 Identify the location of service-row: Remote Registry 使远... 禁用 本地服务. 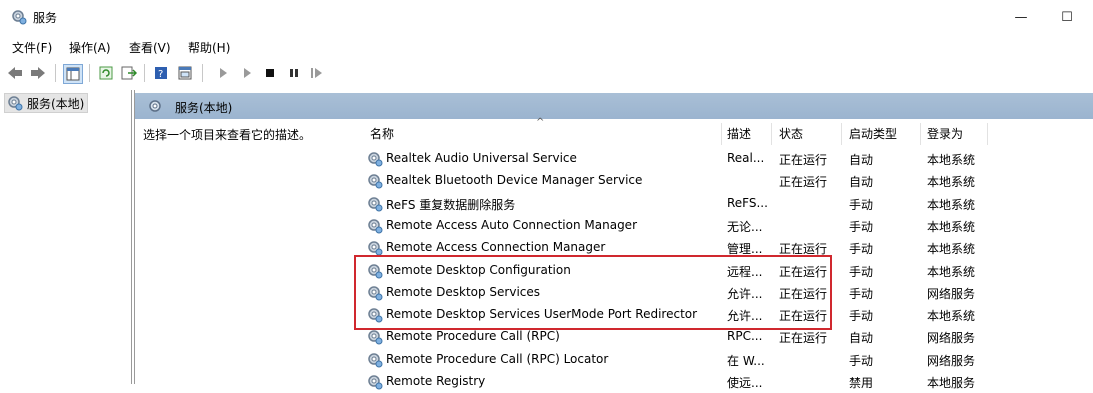
(723, 382).